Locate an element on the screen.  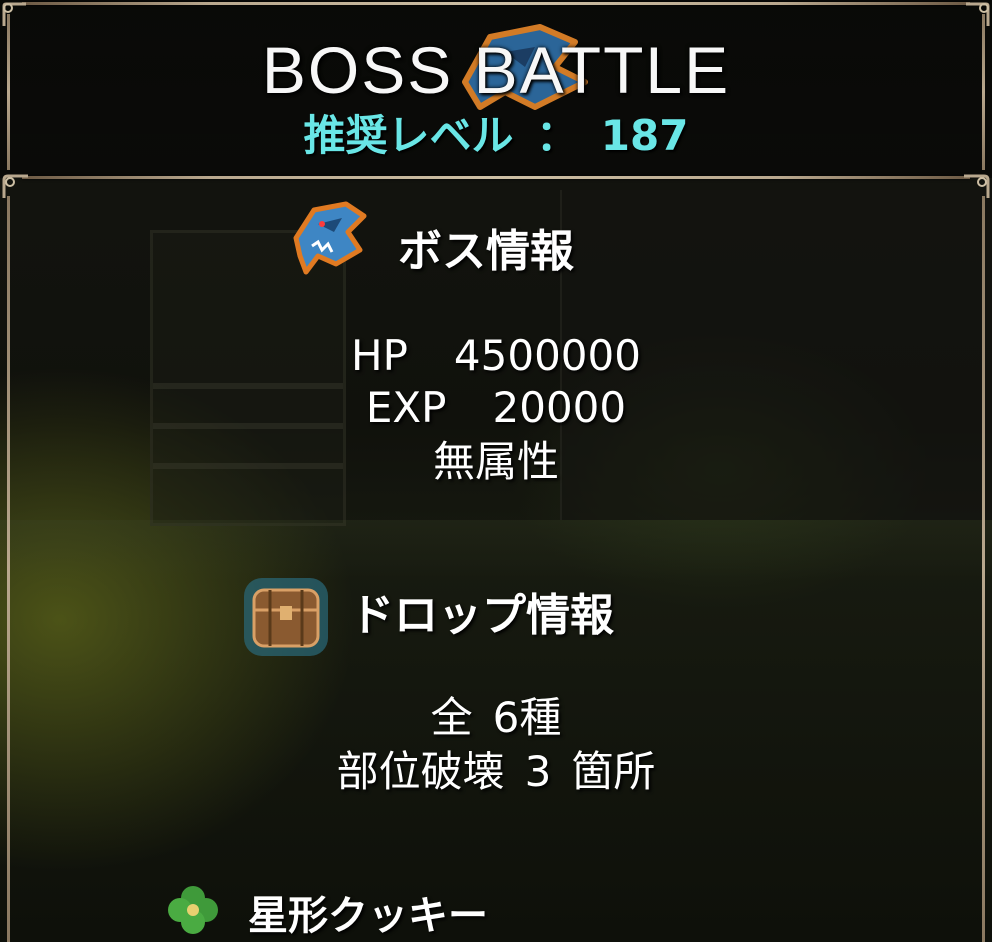
hp-value: 4500000 is located at coordinates (547, 355).